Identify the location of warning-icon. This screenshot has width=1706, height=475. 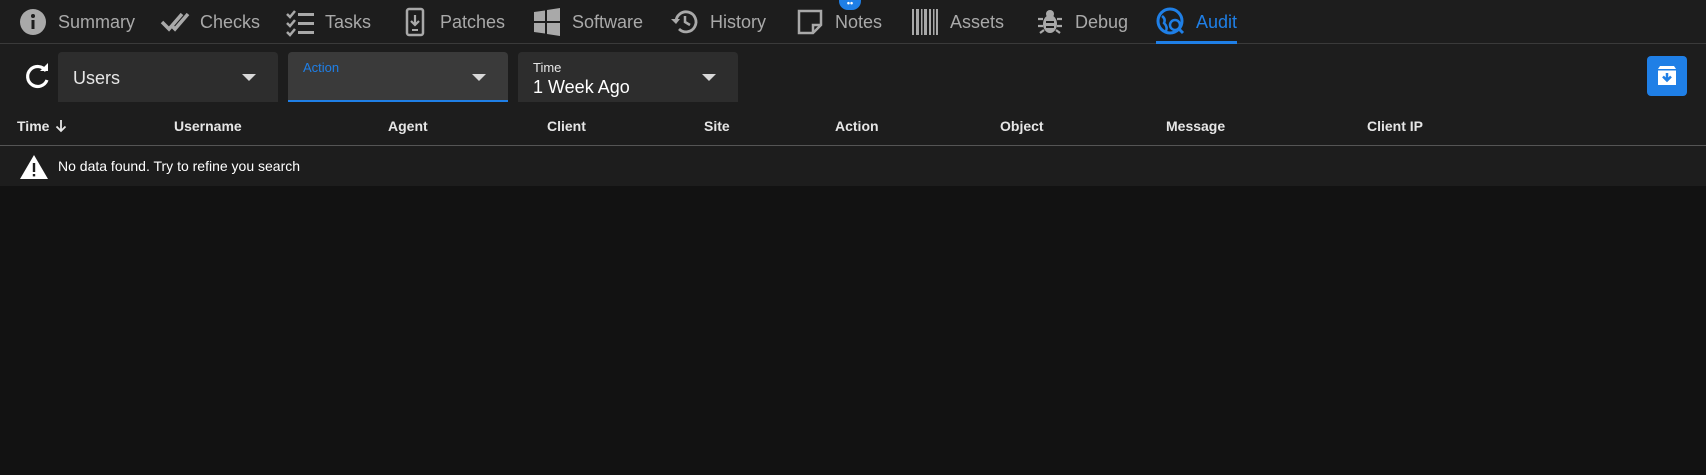
(34, 167).